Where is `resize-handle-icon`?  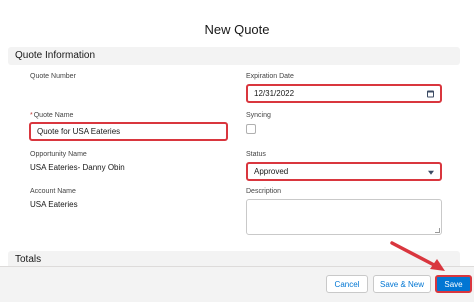
resize-handle-icon is located at coordinates (437, 230).